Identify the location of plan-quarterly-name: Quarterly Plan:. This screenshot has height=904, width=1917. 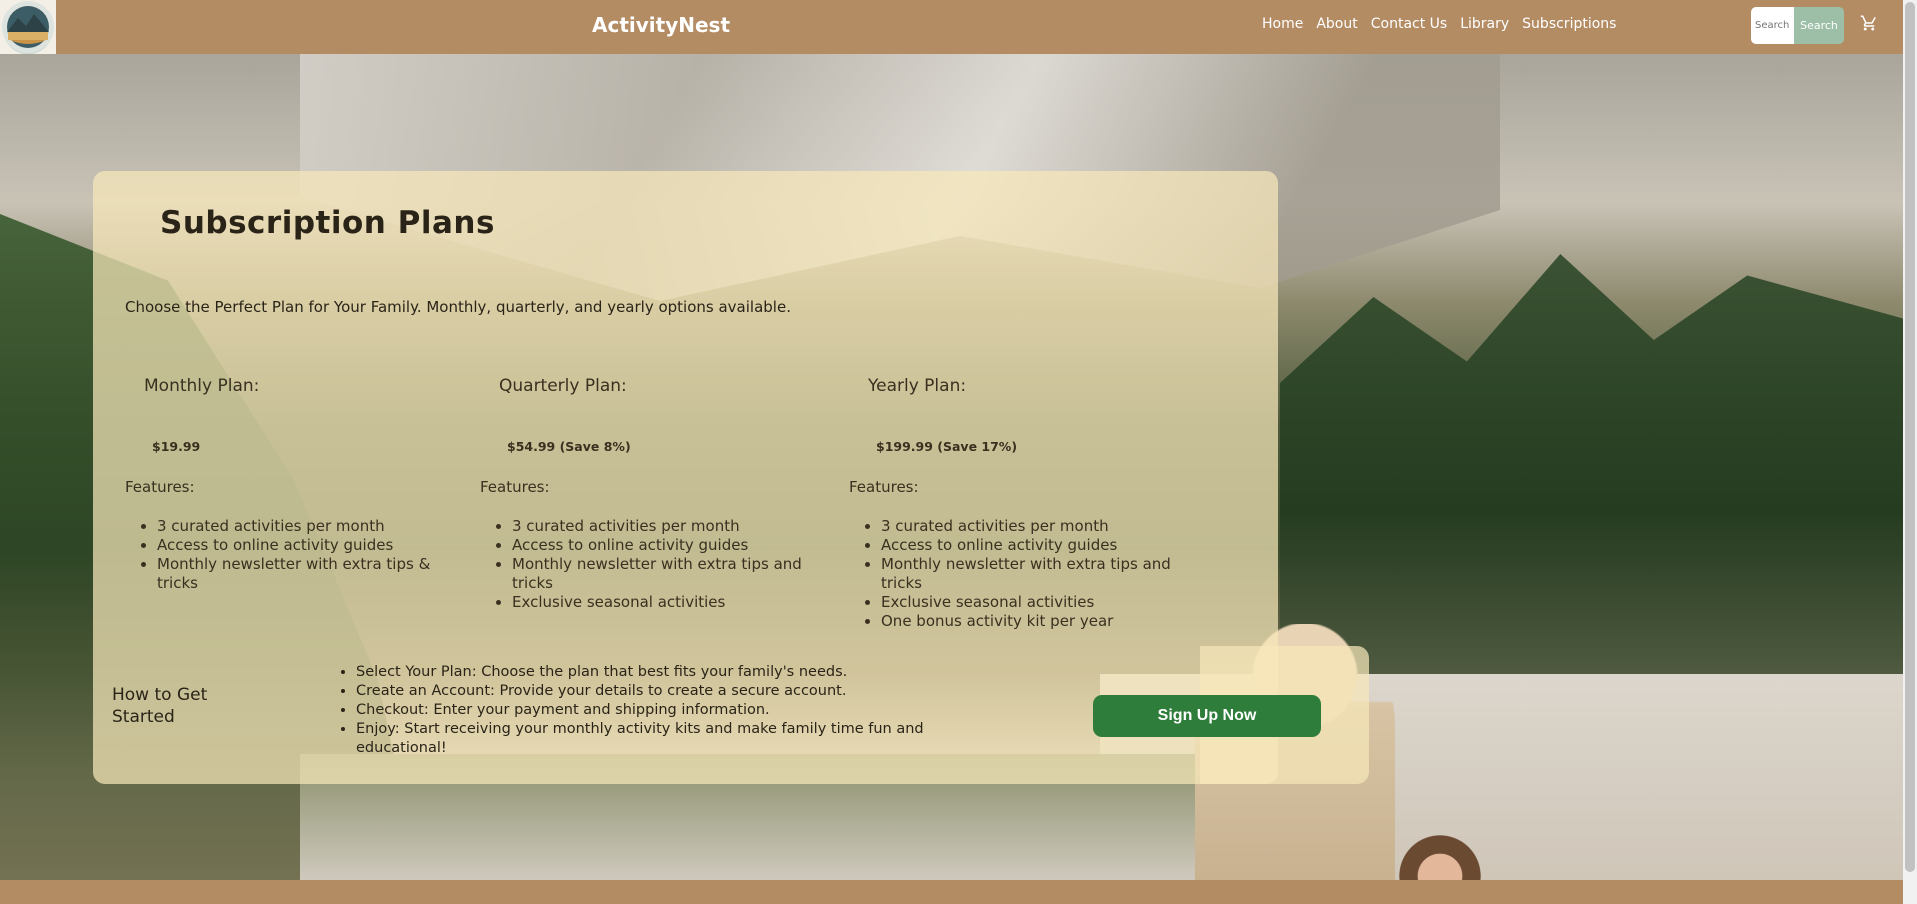
(563, 386).